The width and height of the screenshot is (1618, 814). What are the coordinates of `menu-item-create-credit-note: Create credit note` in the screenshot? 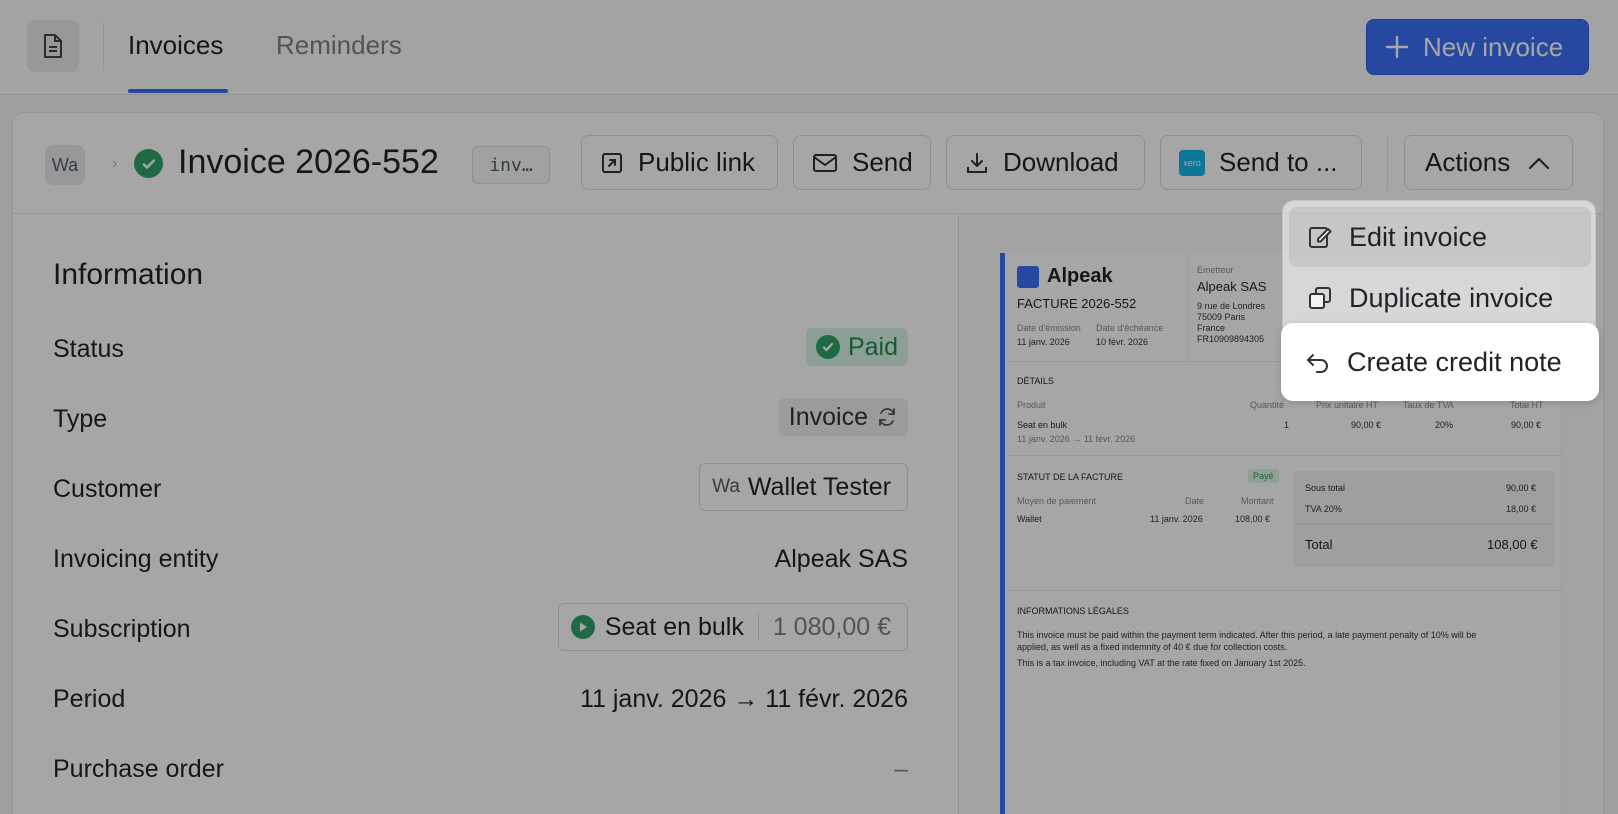 It's located at (1440, 362).